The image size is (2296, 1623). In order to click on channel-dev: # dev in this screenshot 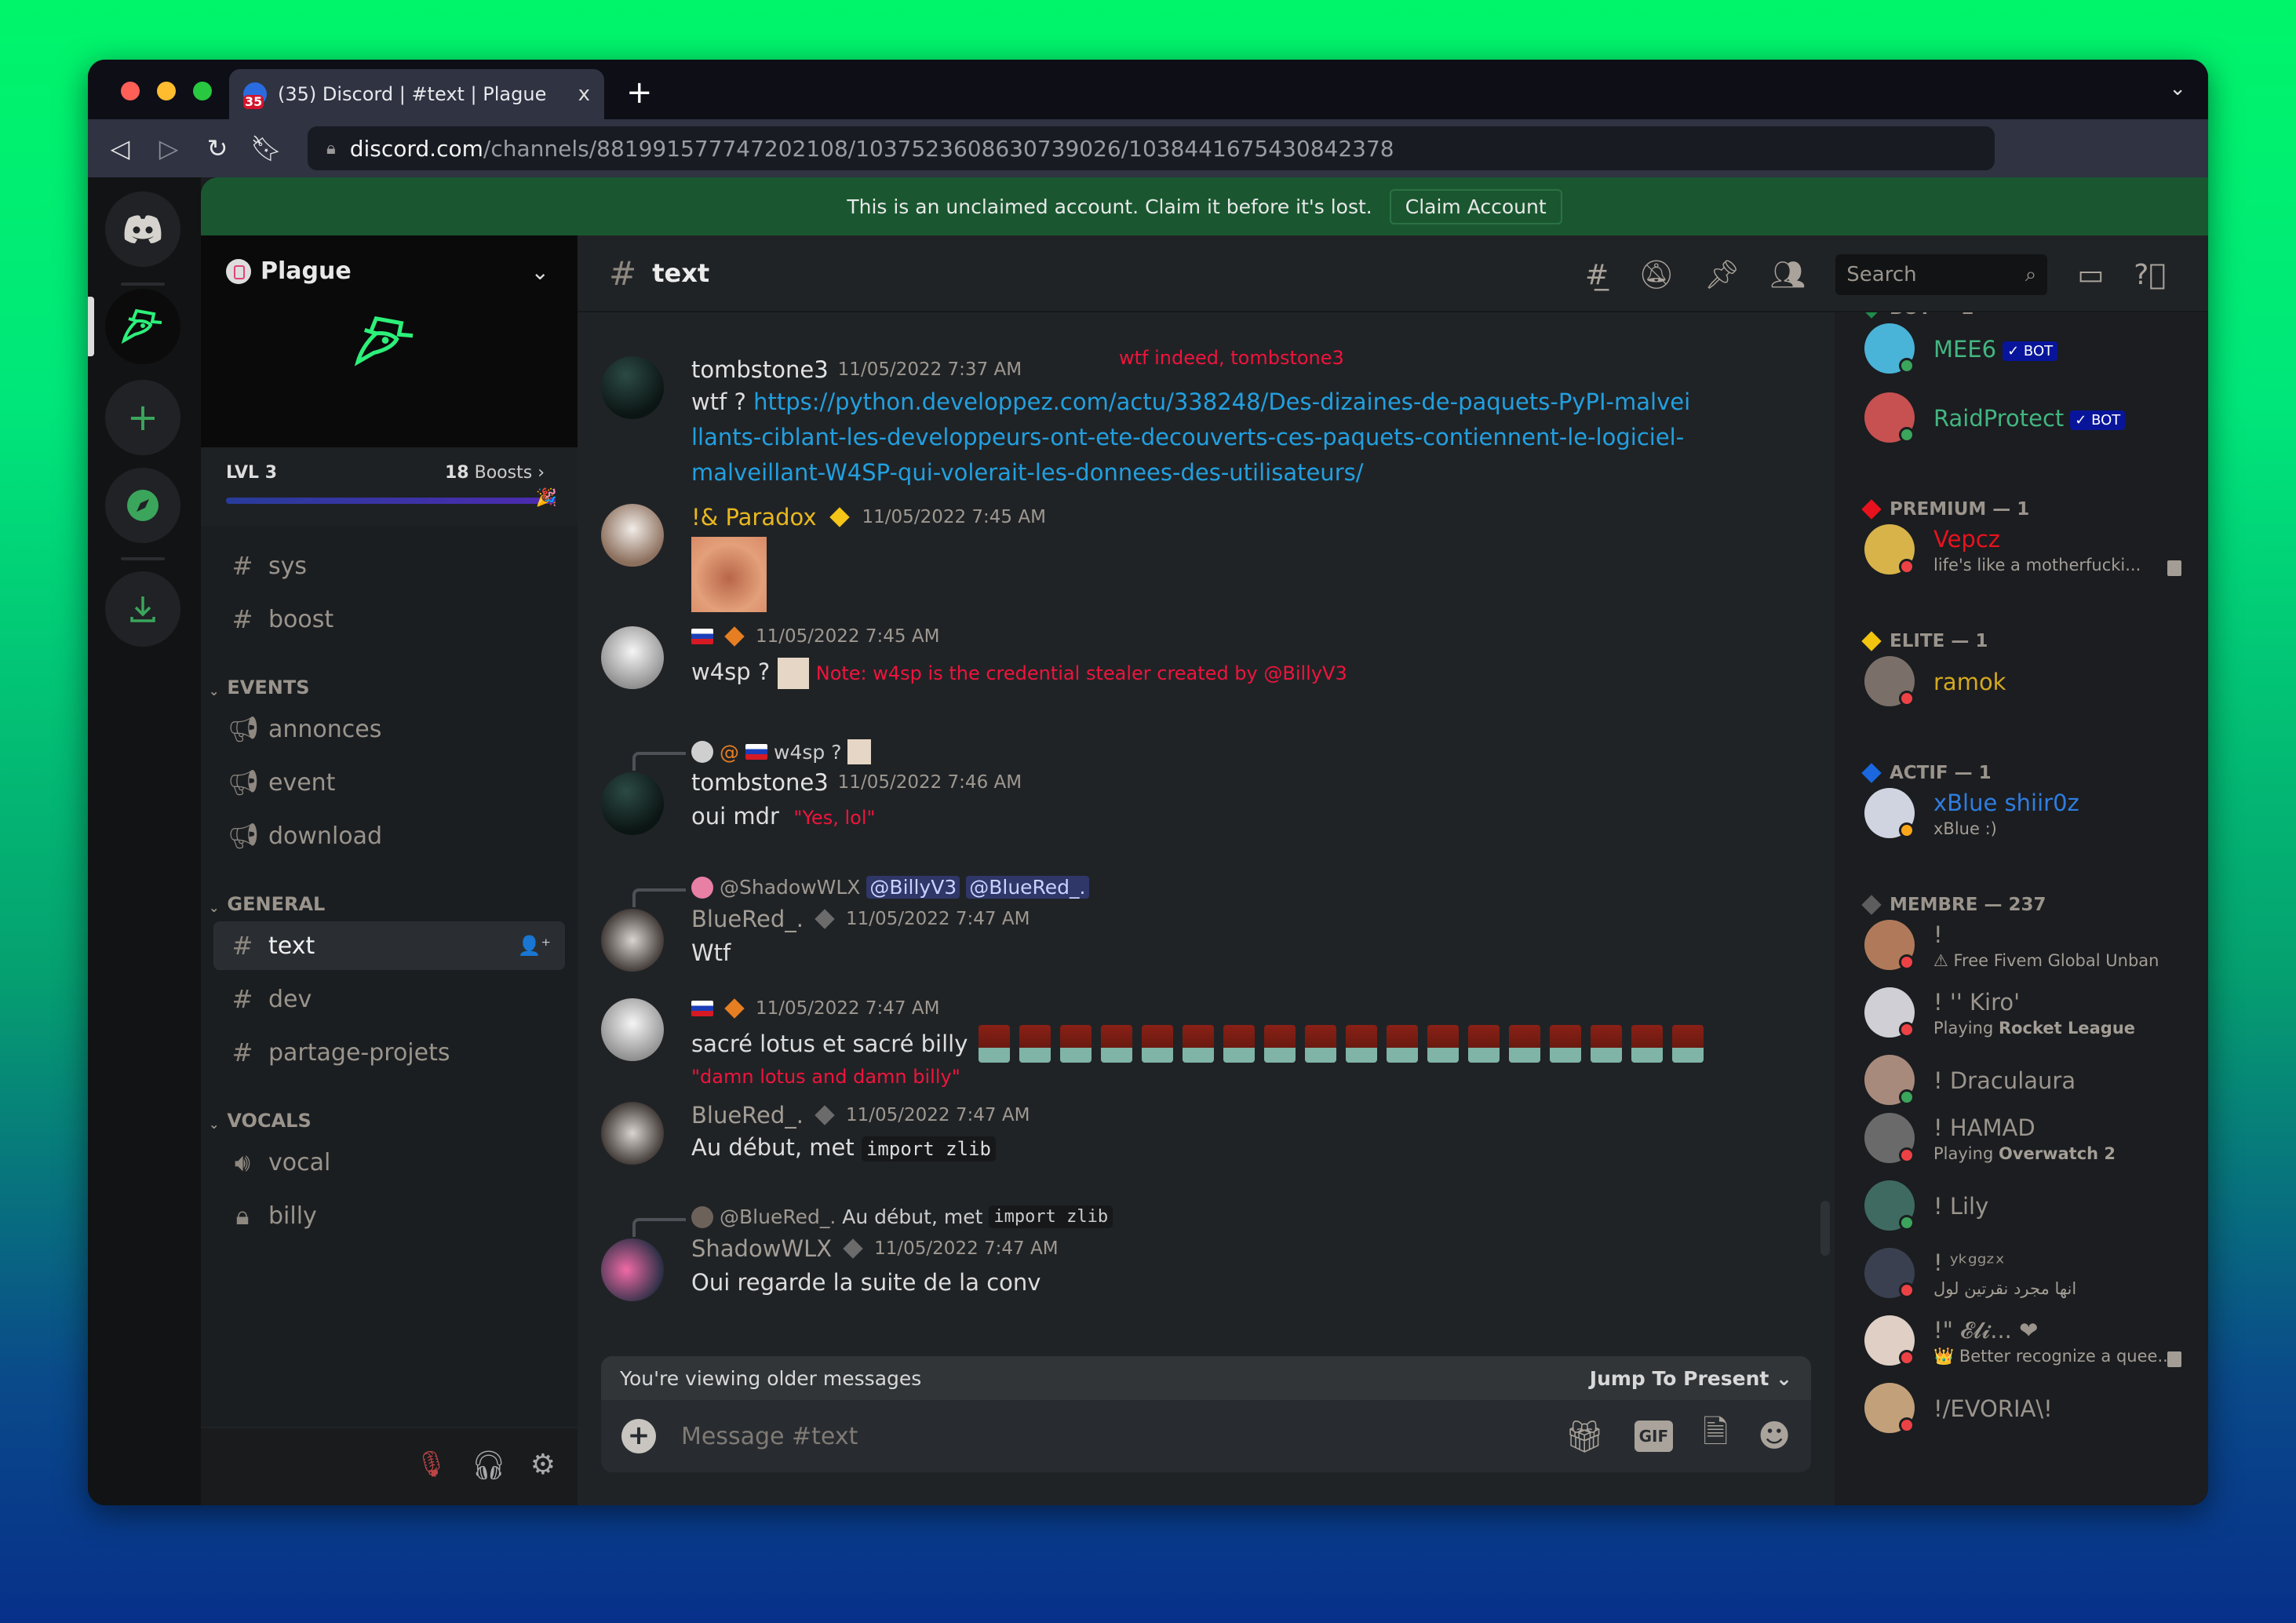, I will do `click(389, 999)`.